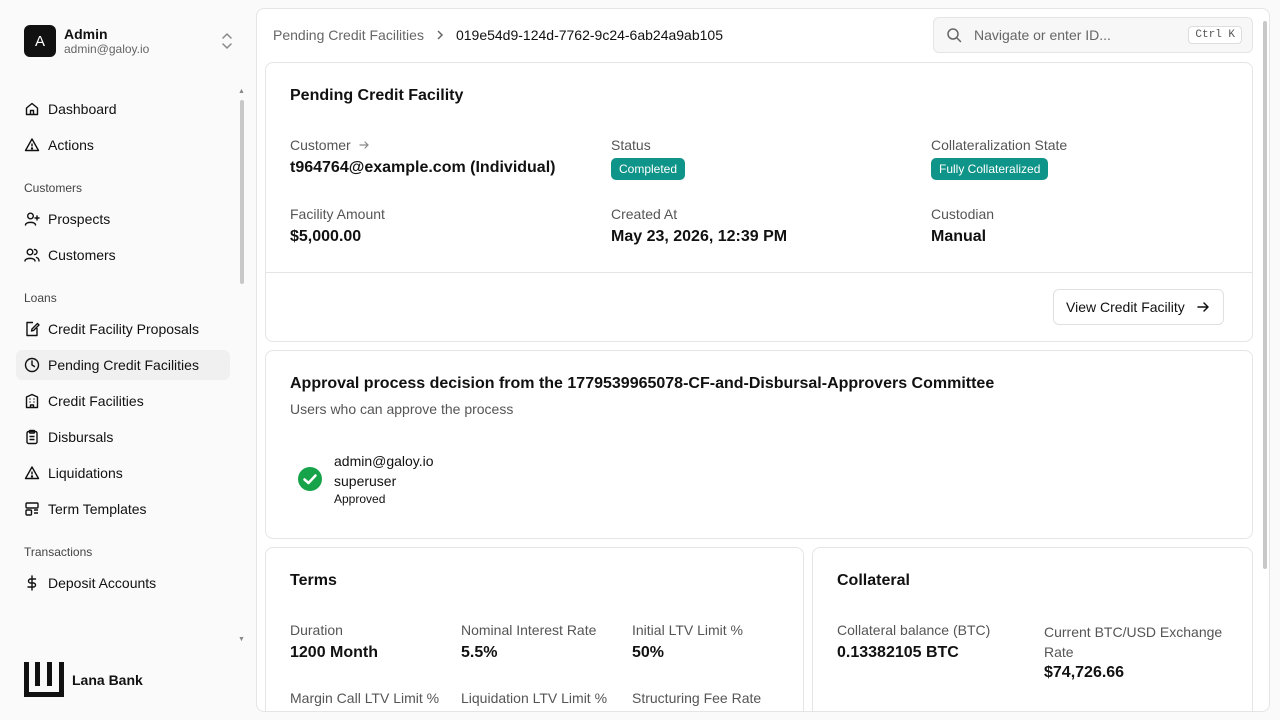 This screenshot has height=720, width=1280. I want to click on sidebar-item-label: Term Templates, so click(97, 509).